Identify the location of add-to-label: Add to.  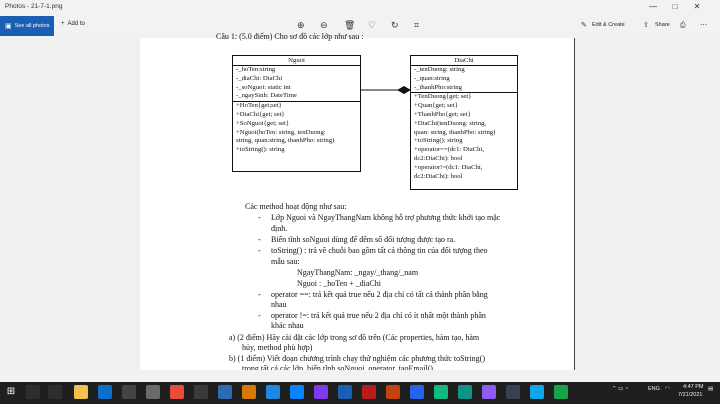
(76, 24).